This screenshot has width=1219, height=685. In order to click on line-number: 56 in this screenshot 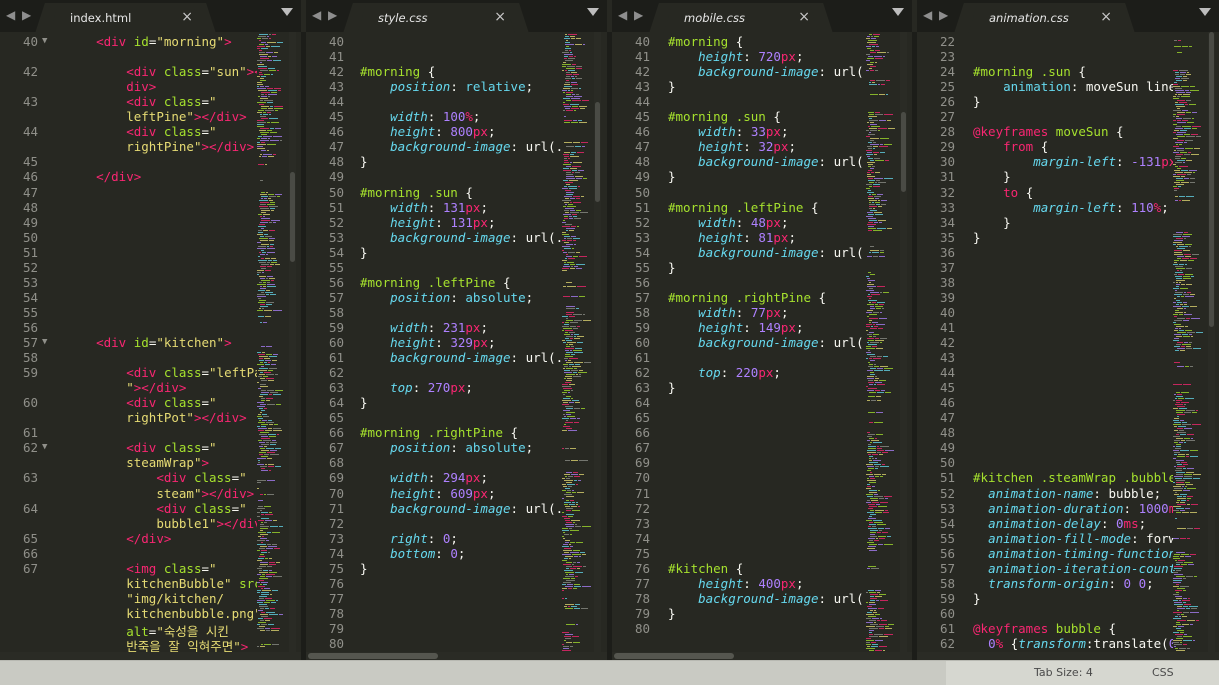, I will do `click(30, 327)`.